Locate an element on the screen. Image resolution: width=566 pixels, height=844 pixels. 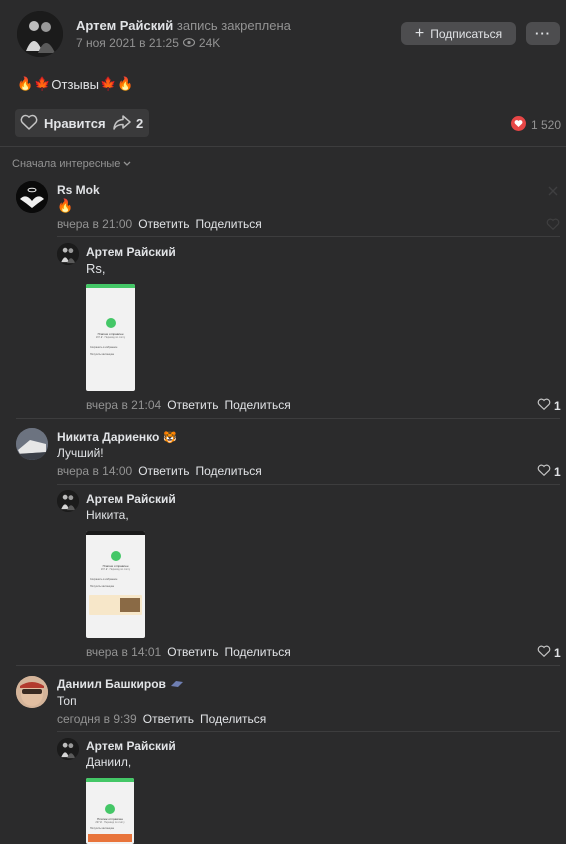
comment-author: Даниил Башкиров is located at coordinates (120, 684).